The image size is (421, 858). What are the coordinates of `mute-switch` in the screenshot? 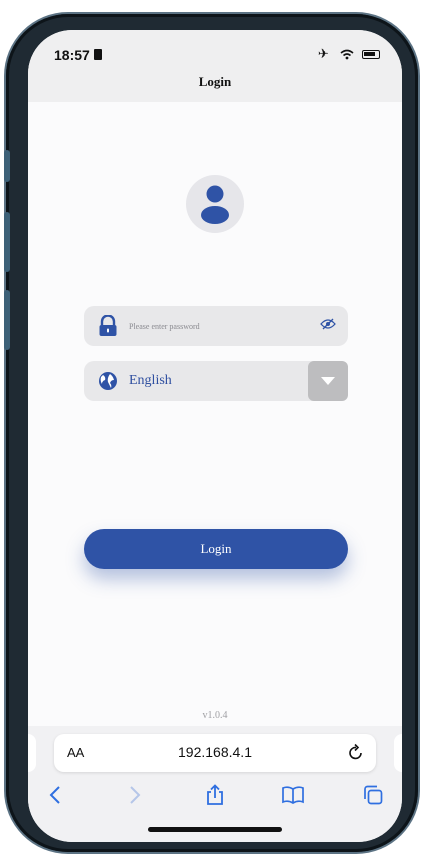 It's located at (7, 166).